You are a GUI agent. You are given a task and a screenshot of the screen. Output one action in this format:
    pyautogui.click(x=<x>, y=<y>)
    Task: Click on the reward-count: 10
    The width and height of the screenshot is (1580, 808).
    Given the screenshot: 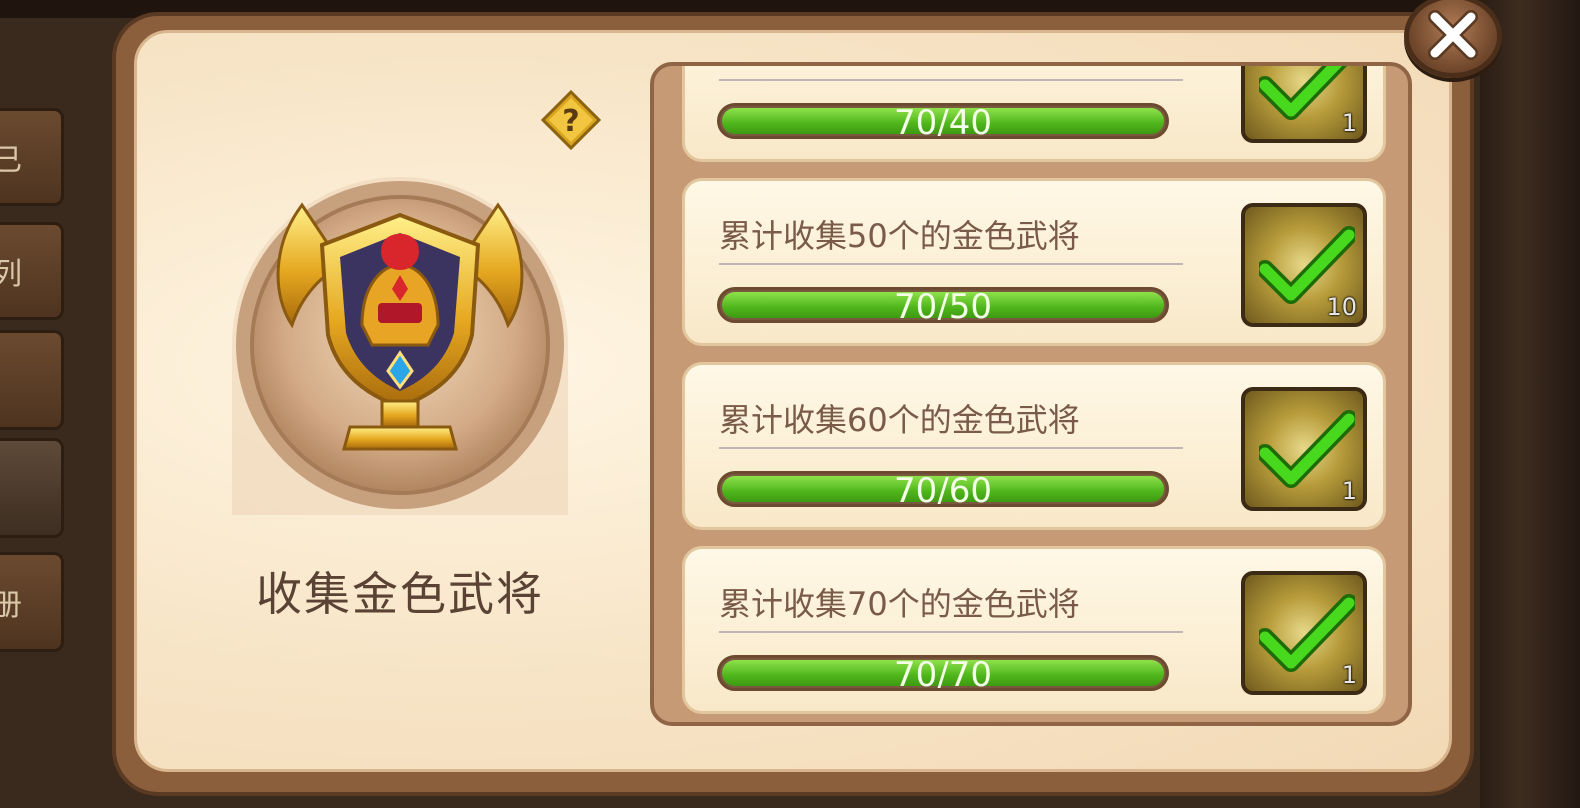 What is the action you would take?
    pyautogui.click(x=1341, y=307)
    